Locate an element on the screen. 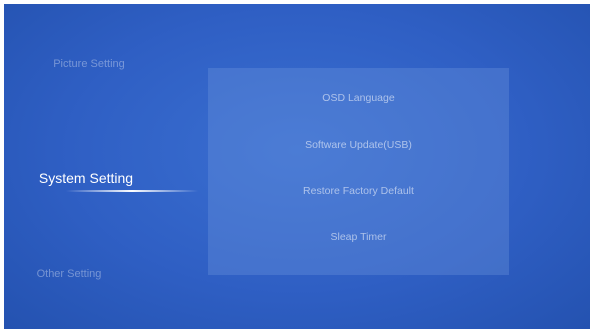  submenu-item-osd-language: OSD Language is located at coordinates (358, 98).